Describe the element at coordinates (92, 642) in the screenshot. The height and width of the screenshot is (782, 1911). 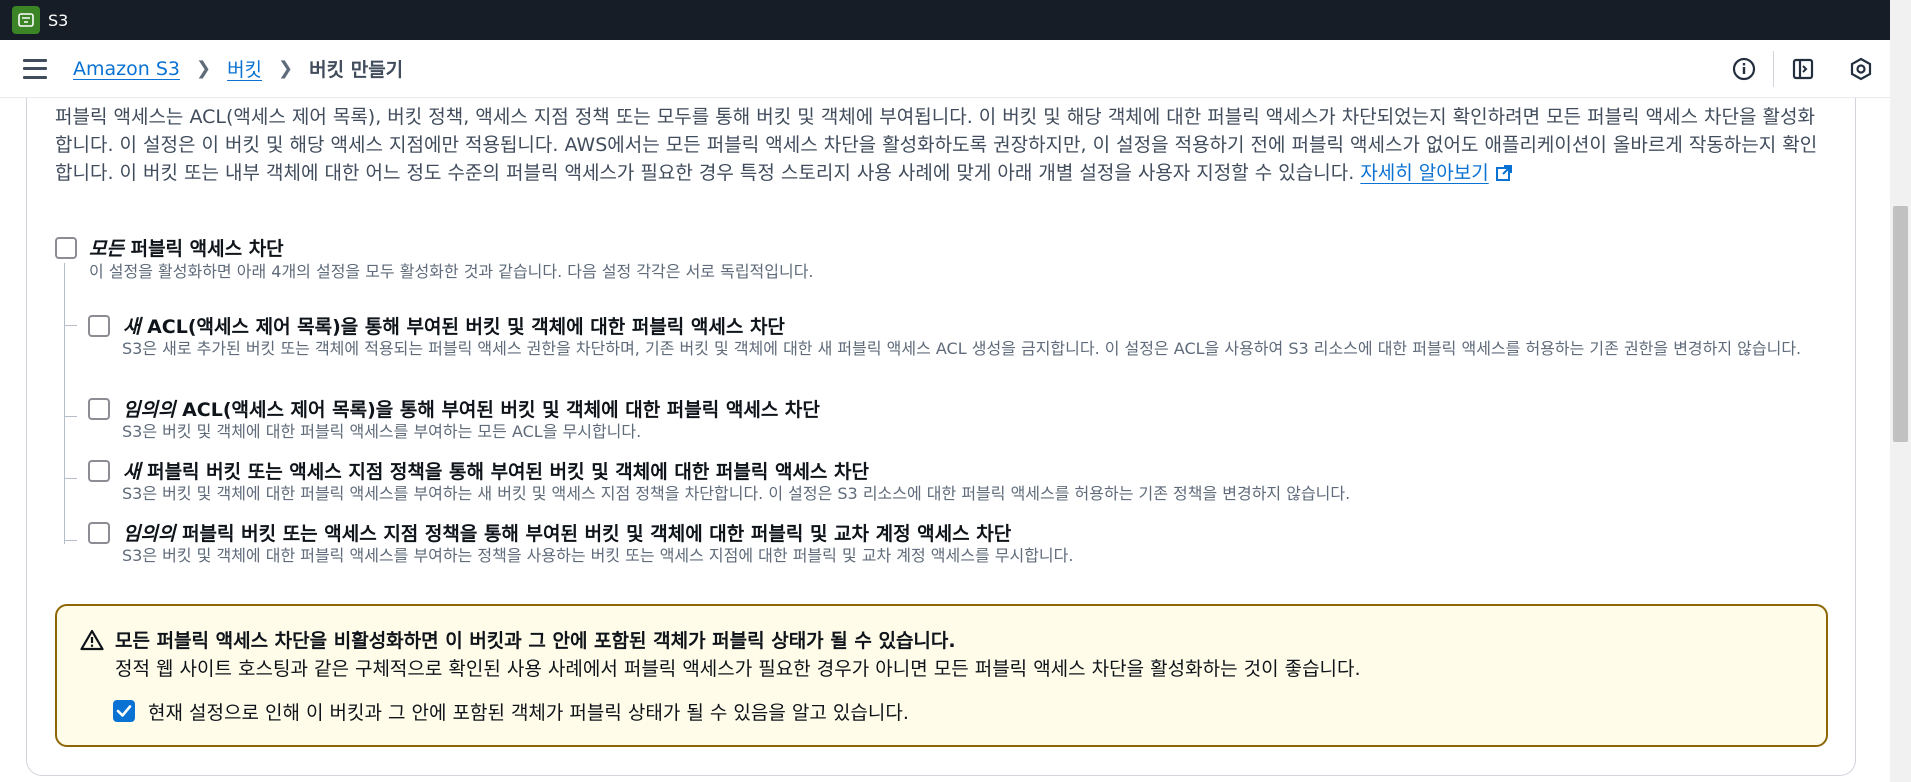
I see `warning-triangle-icon` at that location.